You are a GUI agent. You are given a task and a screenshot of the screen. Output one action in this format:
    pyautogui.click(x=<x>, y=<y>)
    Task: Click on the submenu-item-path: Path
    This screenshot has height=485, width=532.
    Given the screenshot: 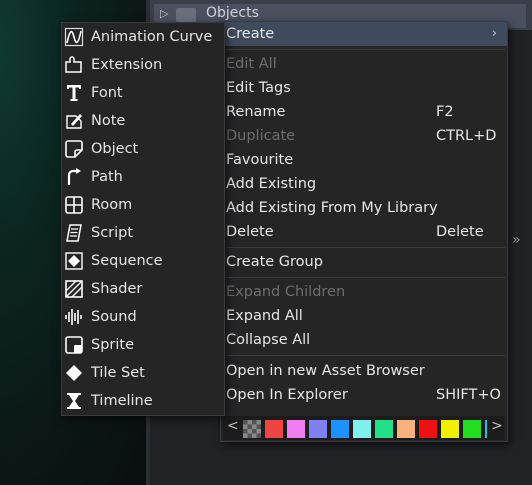 What is the action you would take?
    pyautogui.click(x=143, y=177)
    